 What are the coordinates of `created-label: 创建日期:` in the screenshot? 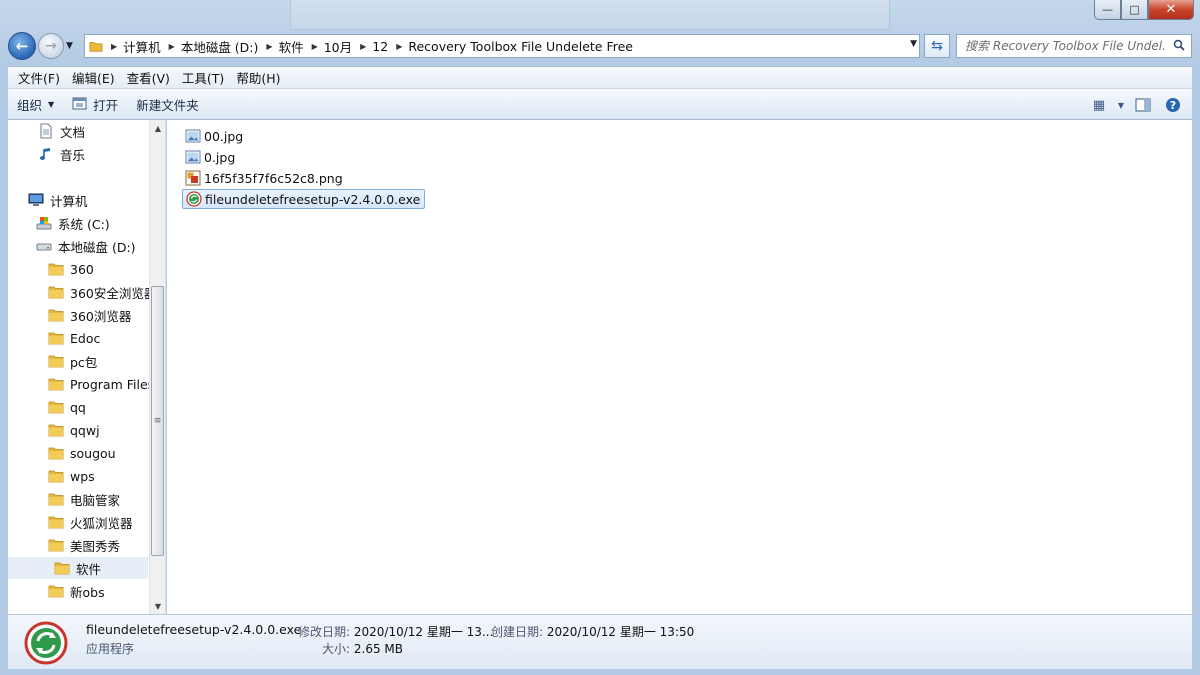 It's located at (517, 632).